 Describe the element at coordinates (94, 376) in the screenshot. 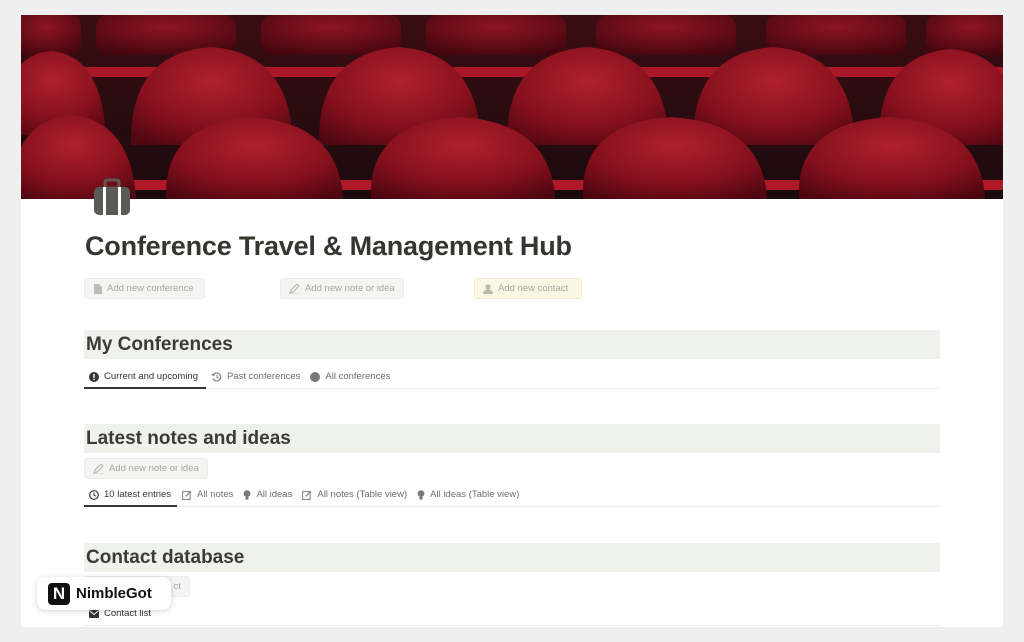

I see `exclamation-circle-icon` at that location.